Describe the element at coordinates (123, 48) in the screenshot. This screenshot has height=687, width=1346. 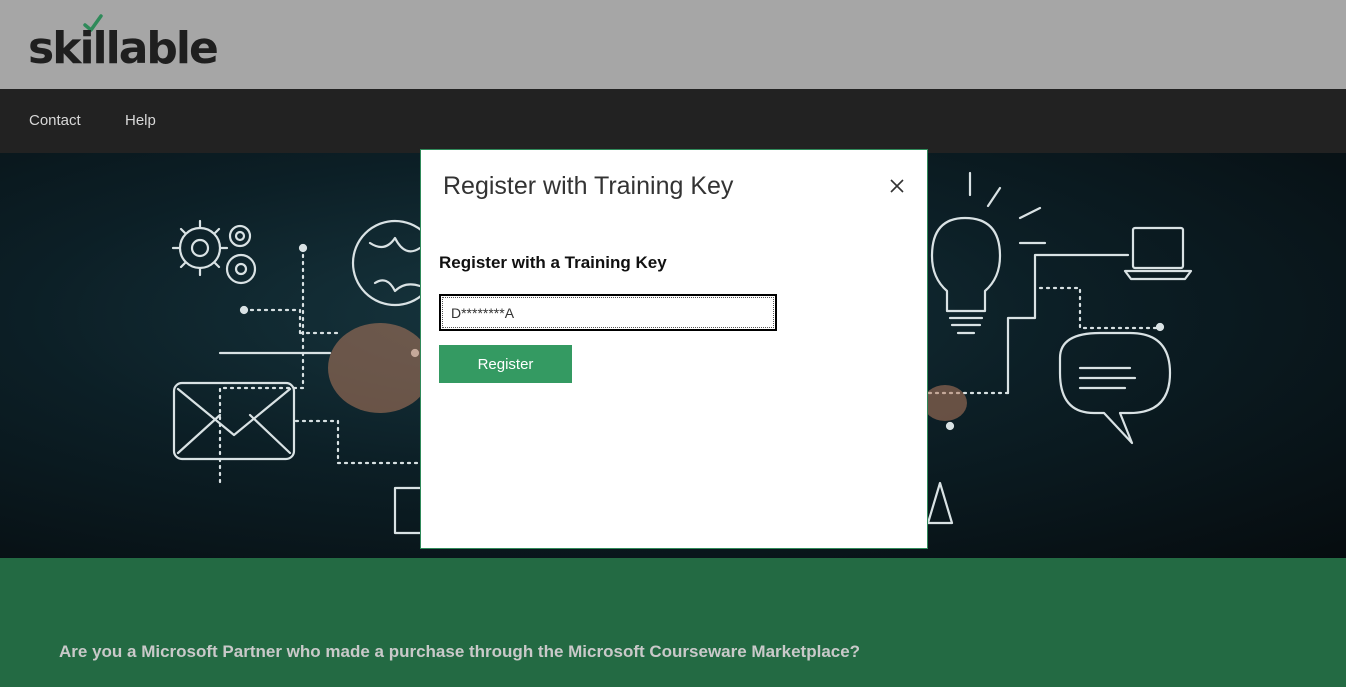
I see `logo-text: skillable` at that location.